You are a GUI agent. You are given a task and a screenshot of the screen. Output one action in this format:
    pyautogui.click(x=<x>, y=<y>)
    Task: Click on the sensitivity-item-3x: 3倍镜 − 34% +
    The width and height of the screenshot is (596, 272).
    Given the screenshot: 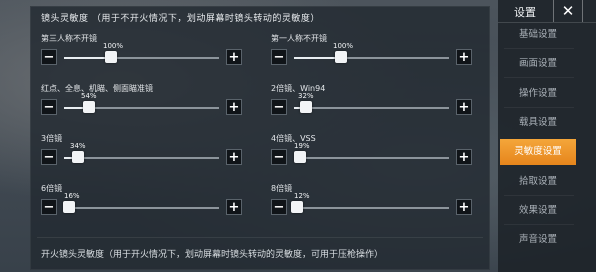 What is the action you would take?
    pyautogui.click(x=146, y=153)
    